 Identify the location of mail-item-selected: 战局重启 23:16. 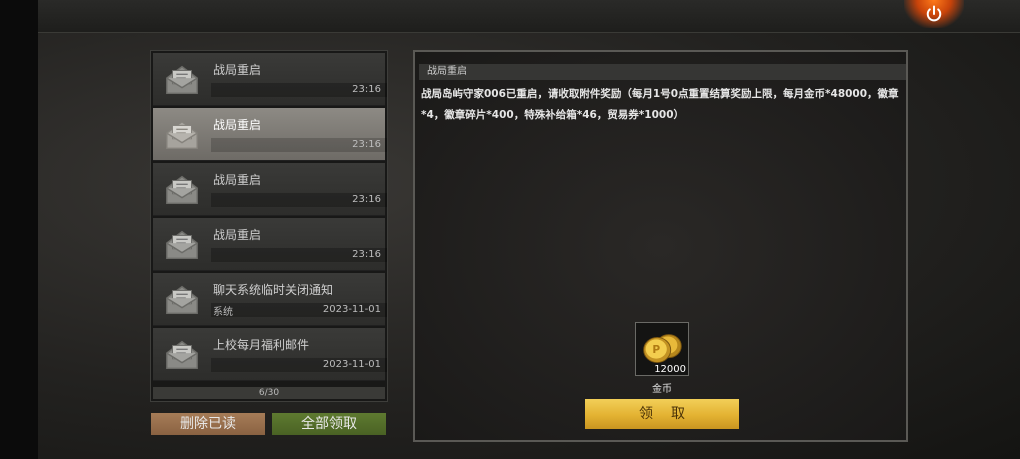
(270, 134).